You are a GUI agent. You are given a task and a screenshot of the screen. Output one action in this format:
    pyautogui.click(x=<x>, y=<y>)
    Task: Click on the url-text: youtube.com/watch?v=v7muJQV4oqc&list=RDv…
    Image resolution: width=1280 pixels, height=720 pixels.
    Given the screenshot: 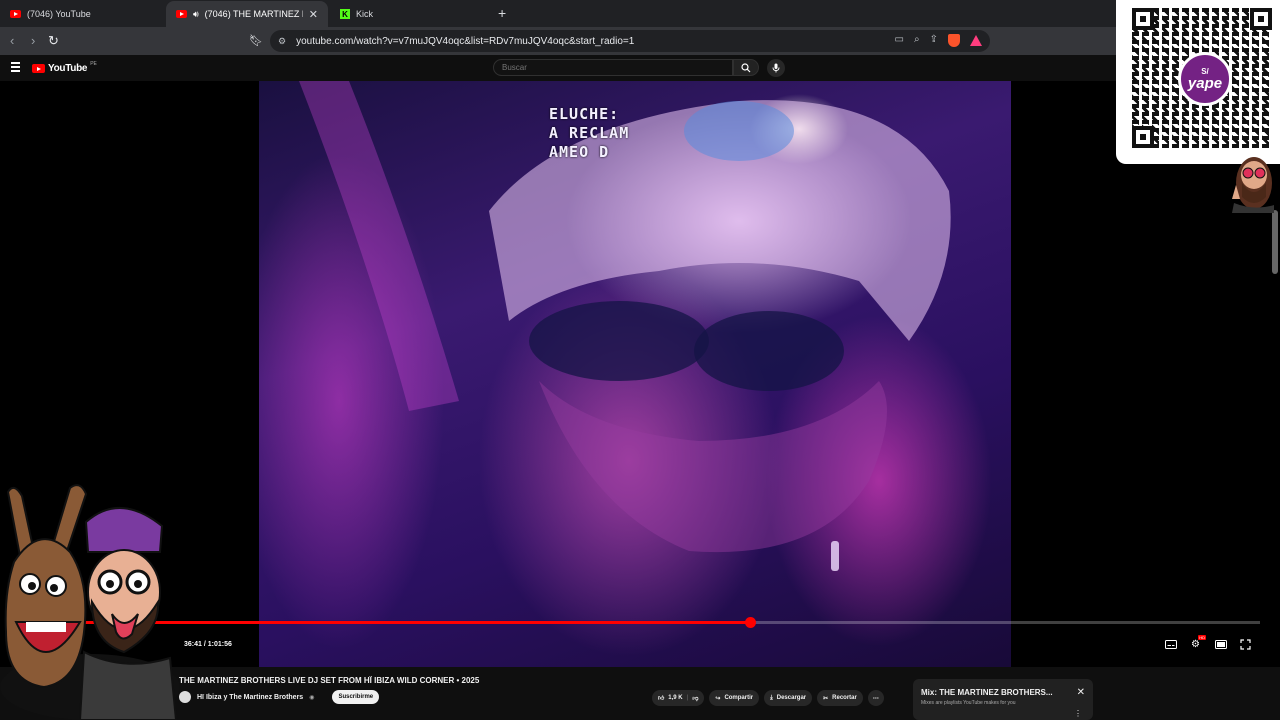 What is the action you would take?
    pyautogui.click(x=465, y=41)
    